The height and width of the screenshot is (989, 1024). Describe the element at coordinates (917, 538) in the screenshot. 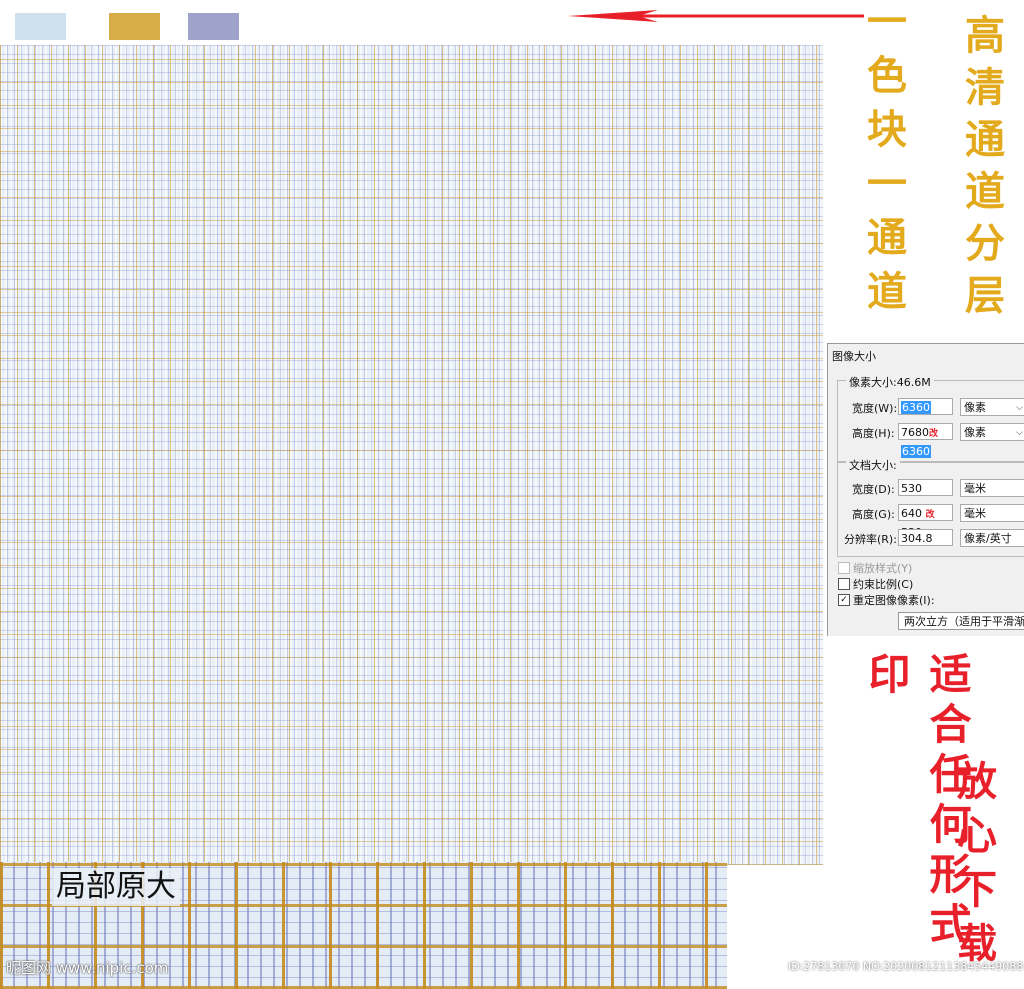

I see `resolution-value: 304.8` at that location.